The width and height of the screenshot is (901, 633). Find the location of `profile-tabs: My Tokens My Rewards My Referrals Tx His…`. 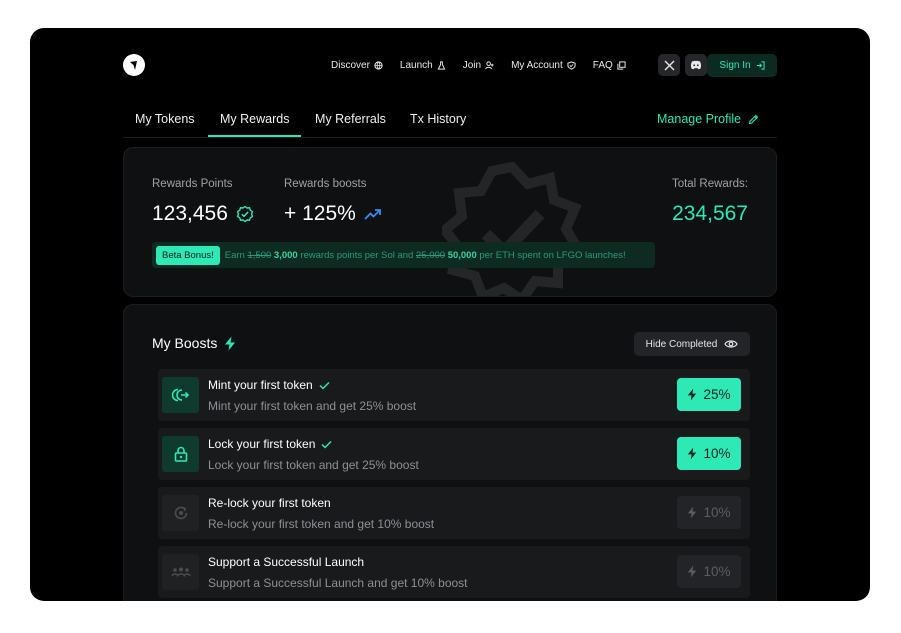

profile-tabs: My Tokens My Rewards My Referrals Tx His… is located at coordinates (450, 122).